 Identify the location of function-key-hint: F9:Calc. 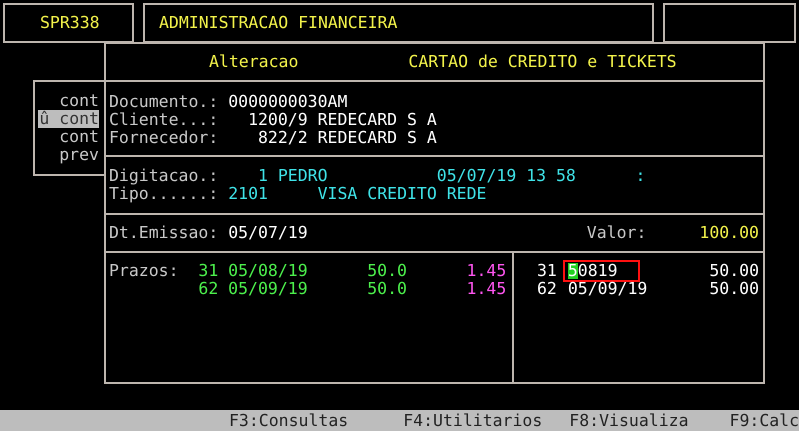
(764, 421).